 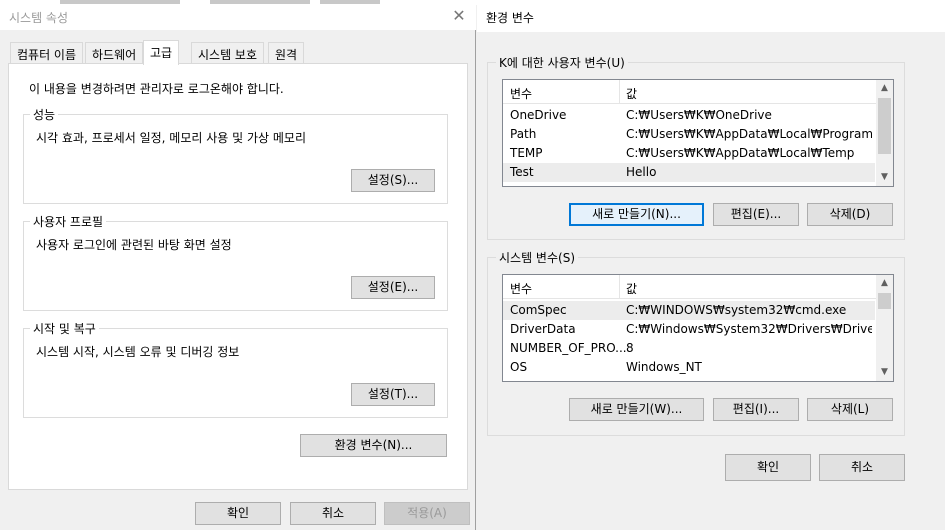 I want to click on performance-description: 시각 효과, 프로세서 일정, 메모리 사용 및 가상 메모리, so click(x=171, y=138).